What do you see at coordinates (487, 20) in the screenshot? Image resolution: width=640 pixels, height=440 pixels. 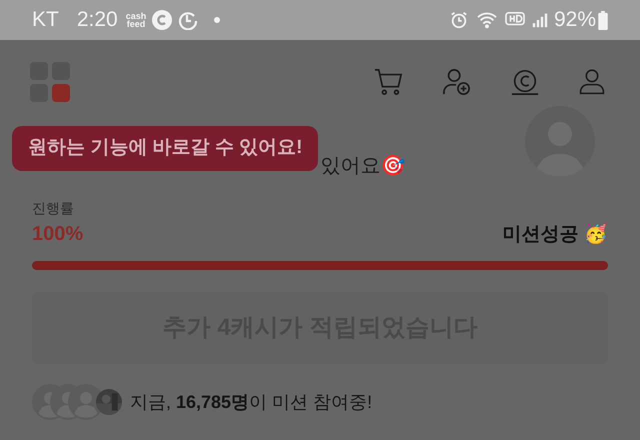 I see `wifi-icon` at bounding box center [487, 20].